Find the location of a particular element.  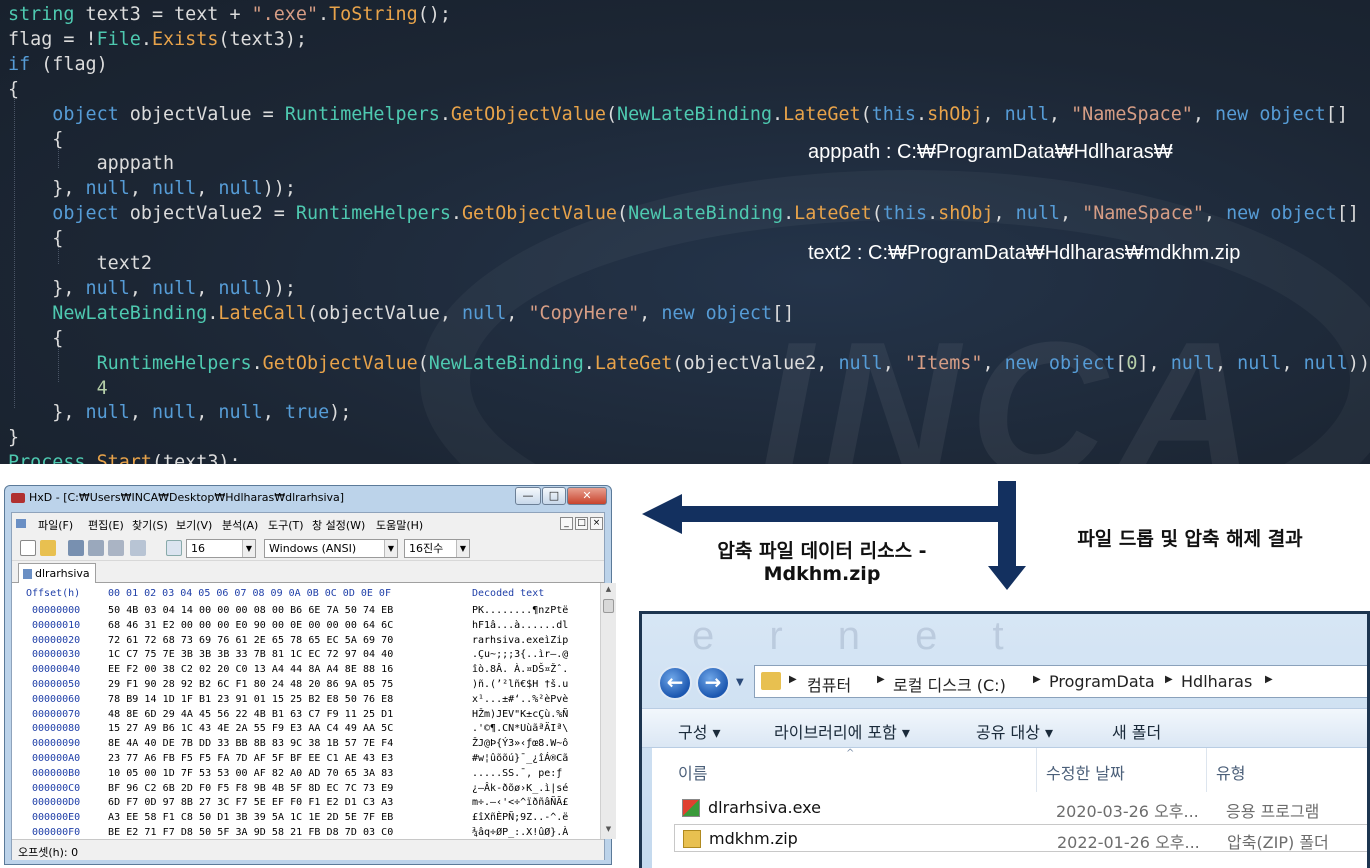

print-icon is located at coordinates (116, 548).